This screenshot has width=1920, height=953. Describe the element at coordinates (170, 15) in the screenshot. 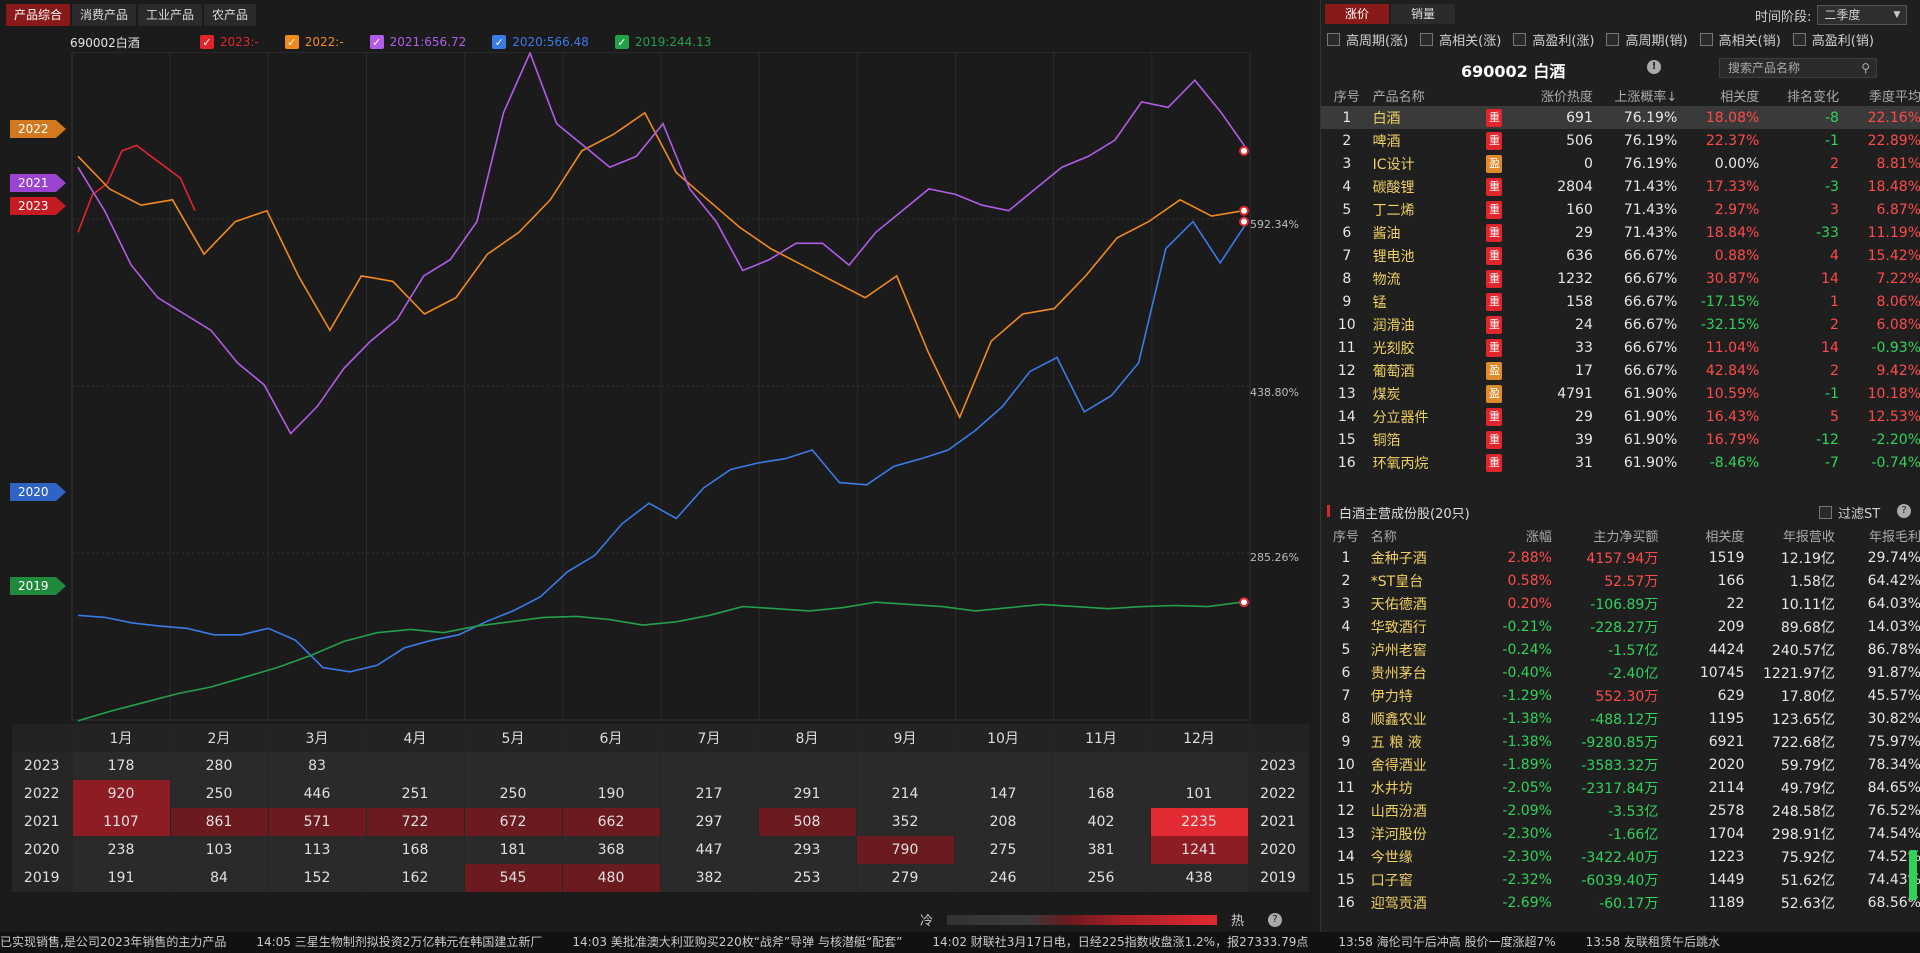

I see `tab-industrial: 工业产品` at that location.